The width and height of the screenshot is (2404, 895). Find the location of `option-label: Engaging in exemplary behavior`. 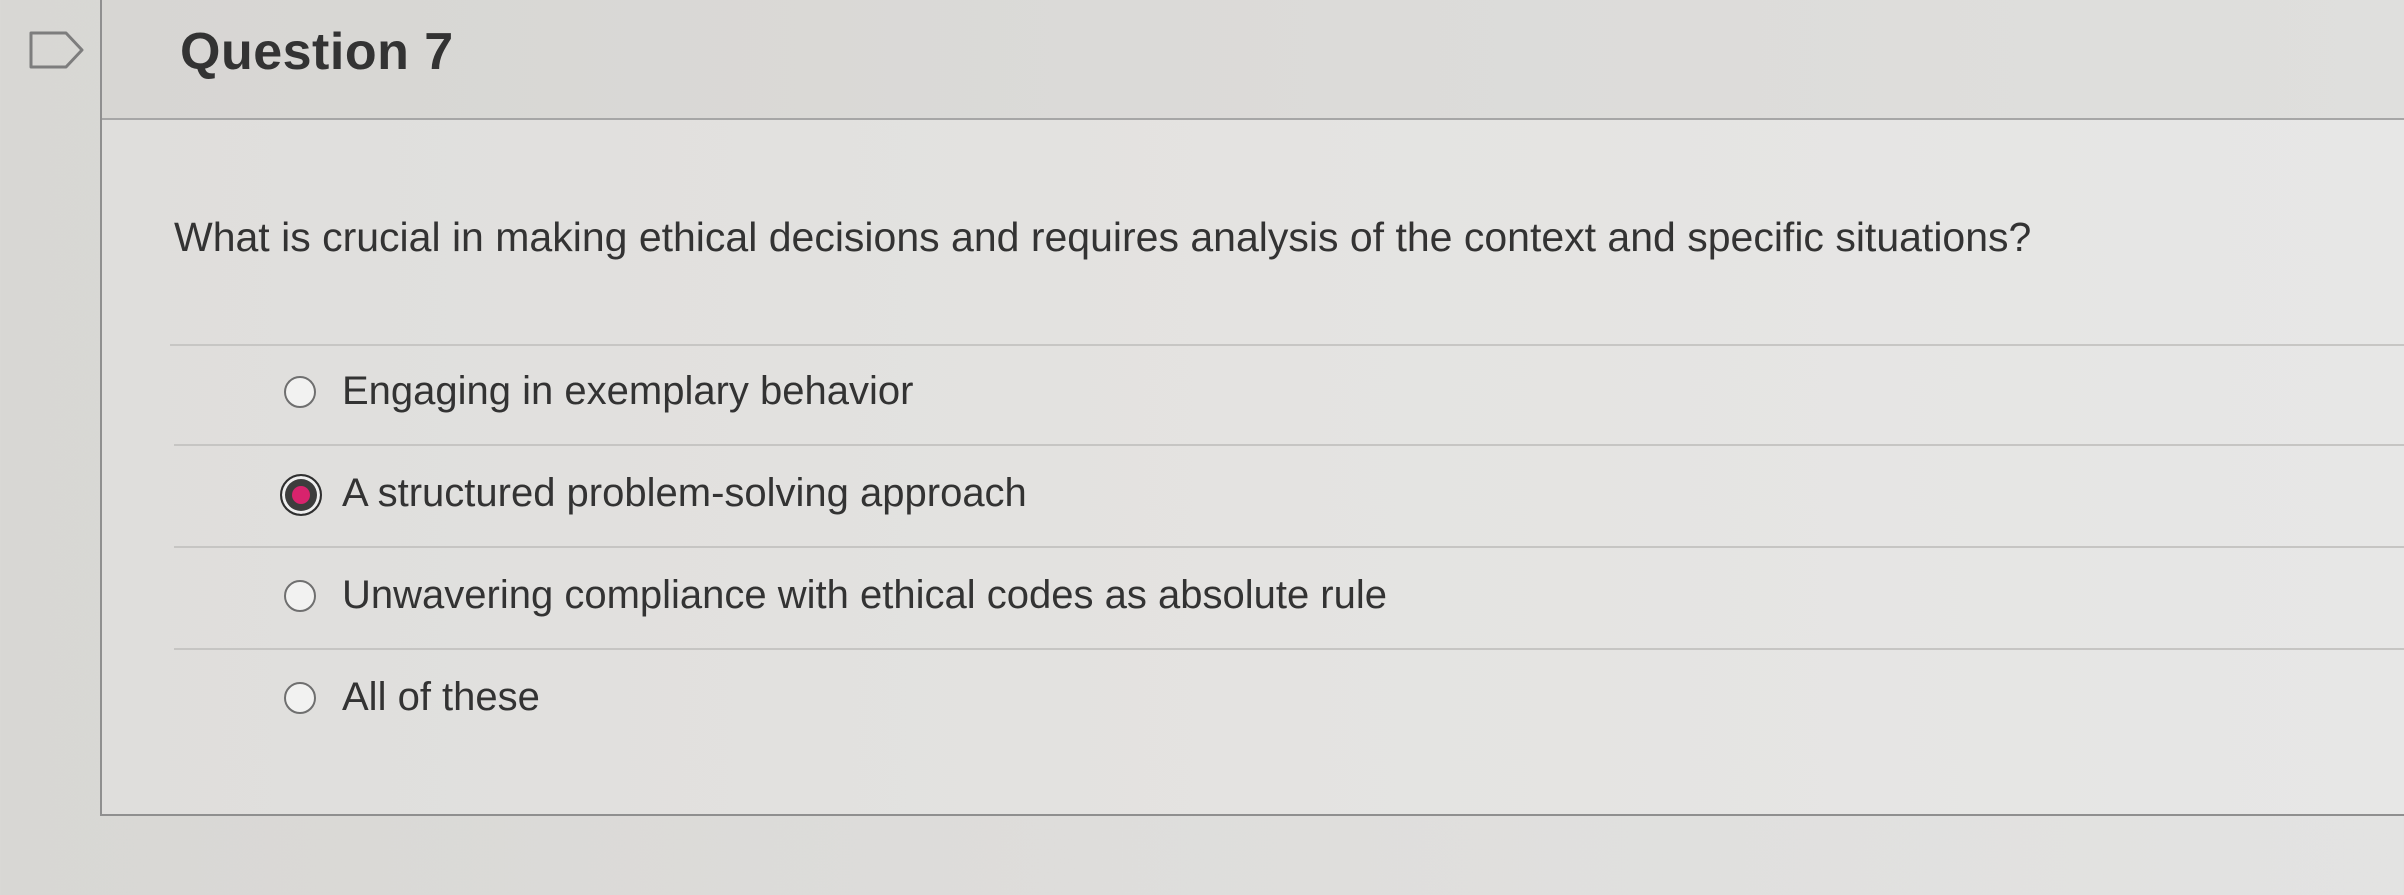

option-label: Engaging in exemplary behavior is located at coordinates (627, 391).